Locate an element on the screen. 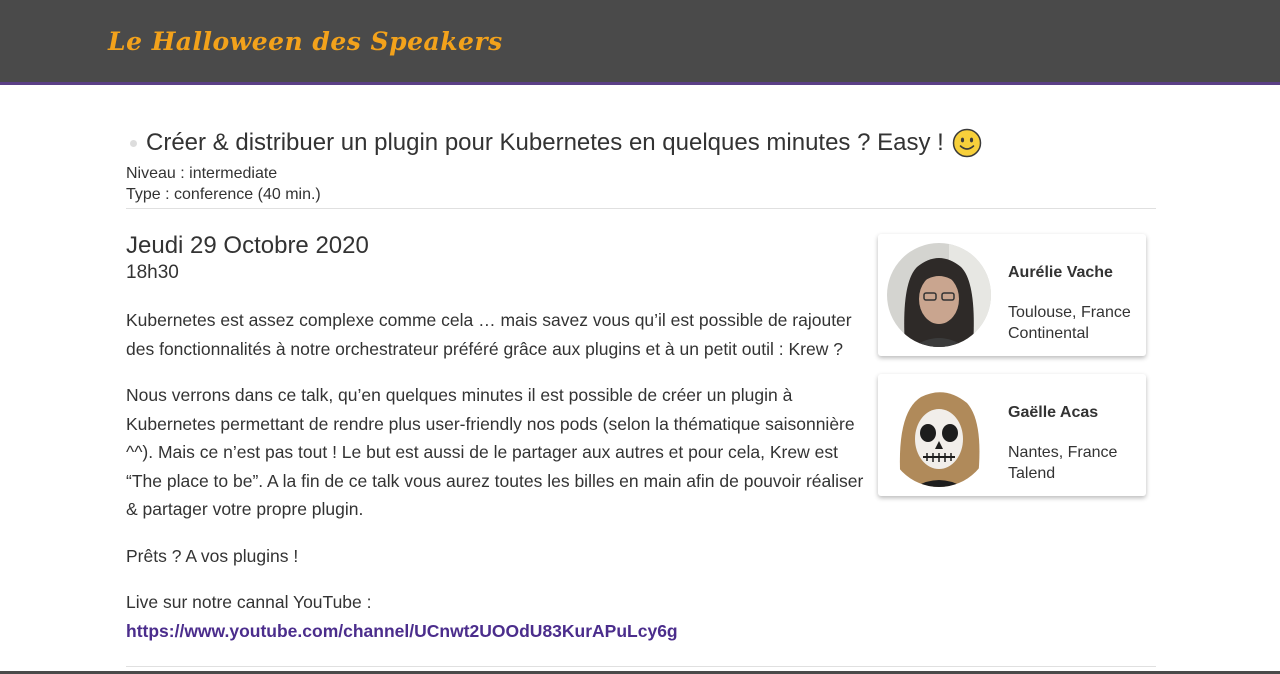  speaker-location: Nantes, France is located at coordinates (1063, 452).